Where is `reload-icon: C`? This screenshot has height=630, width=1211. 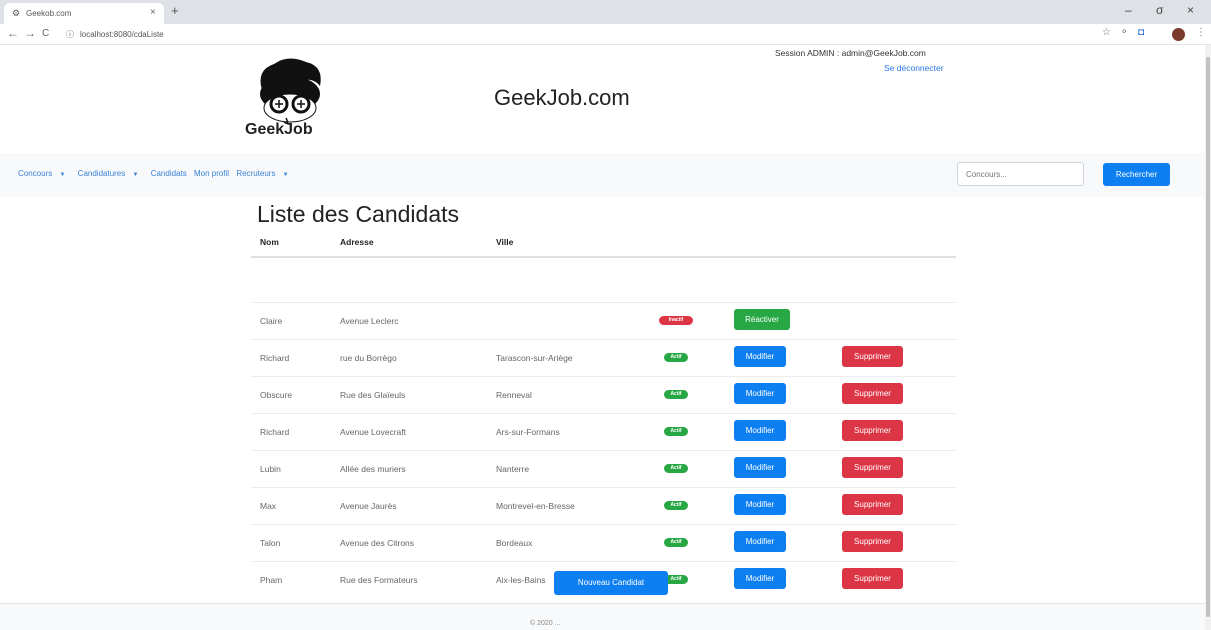 reload-icon: C is located at coordinates (45, 33).